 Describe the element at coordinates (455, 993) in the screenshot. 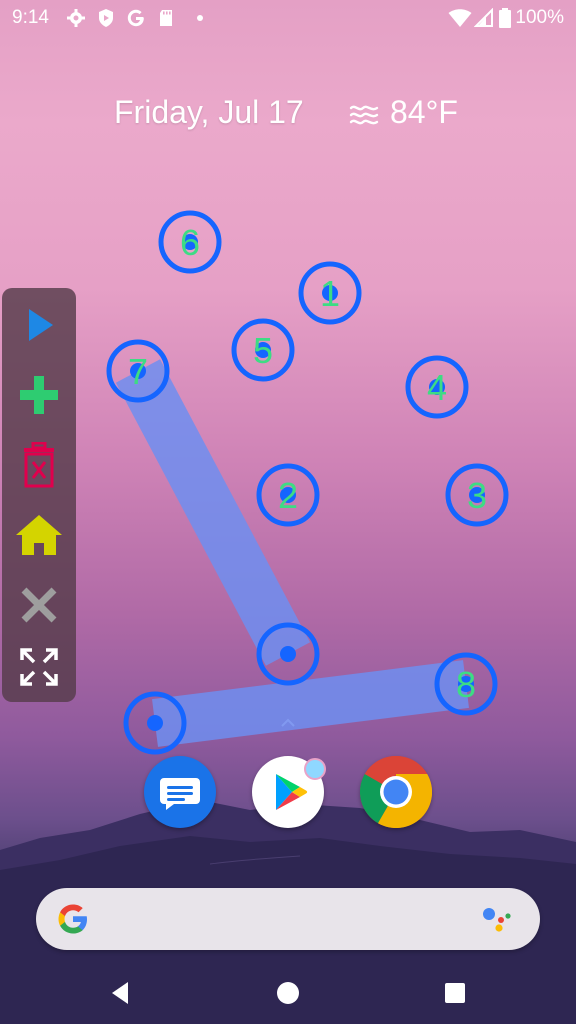

I see `recents-icon` at that location.